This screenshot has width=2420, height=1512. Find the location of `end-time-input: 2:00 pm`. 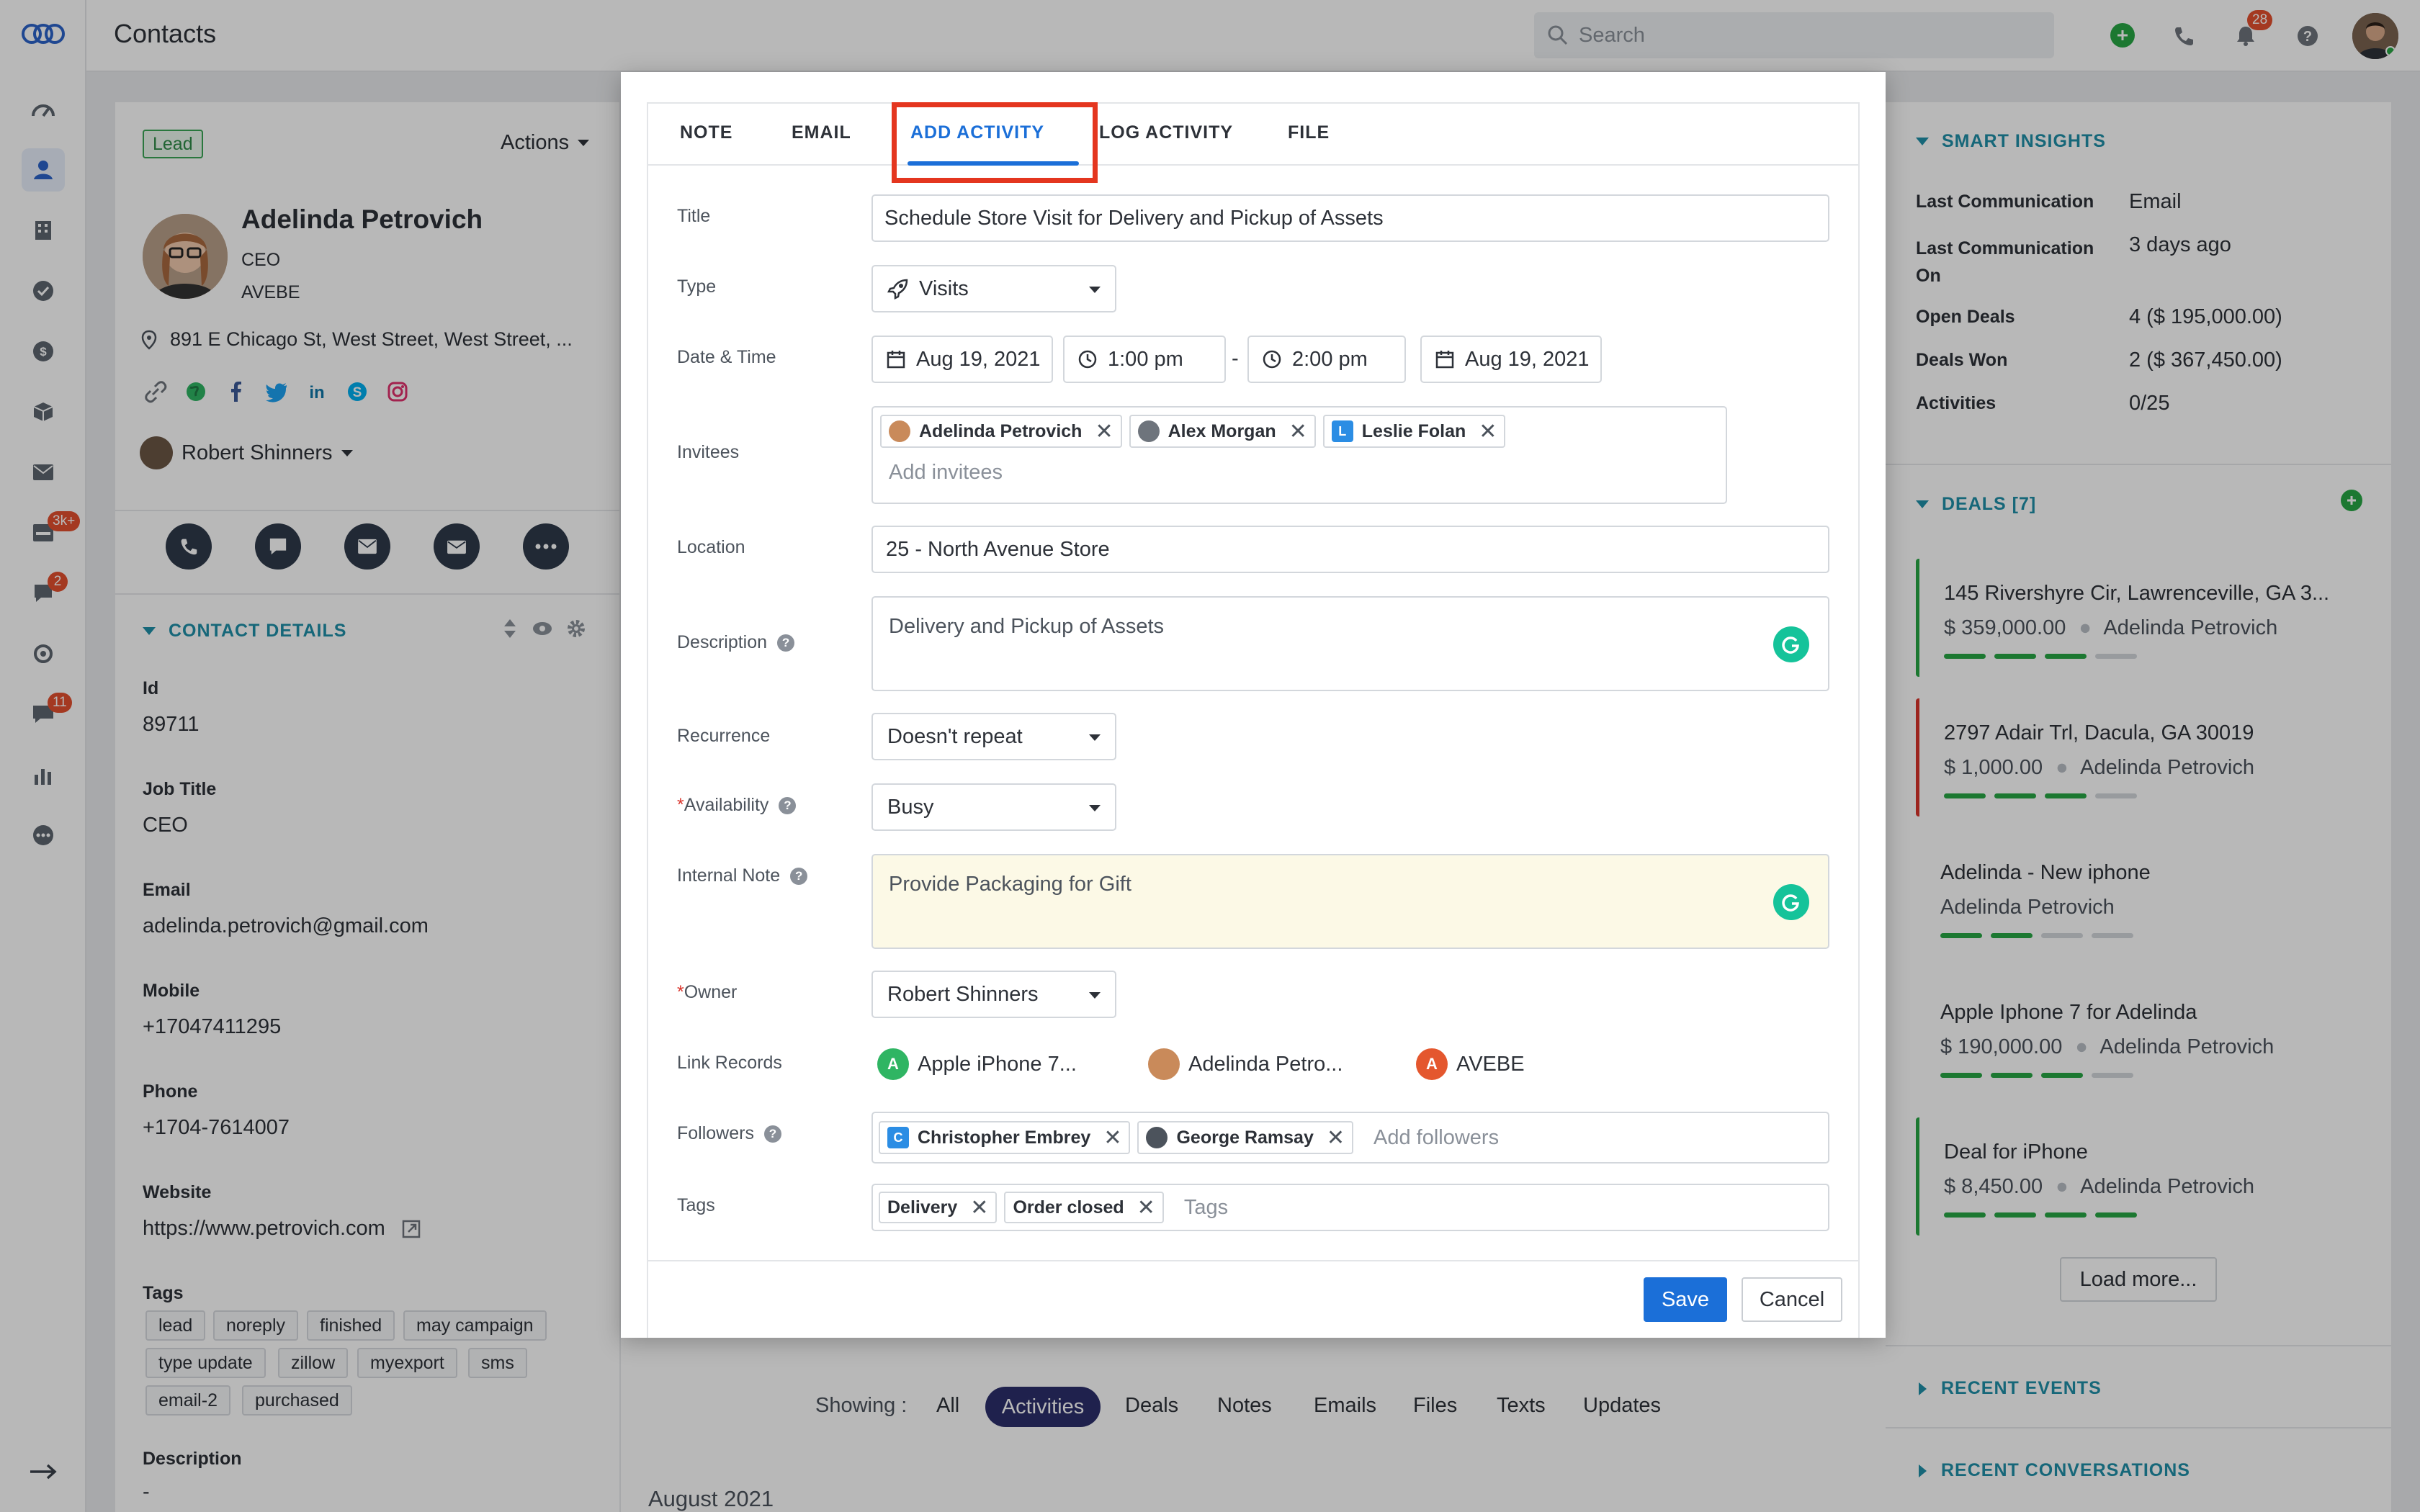

end-time-input: 2:00 pm is located at coordinates (1326, 359).